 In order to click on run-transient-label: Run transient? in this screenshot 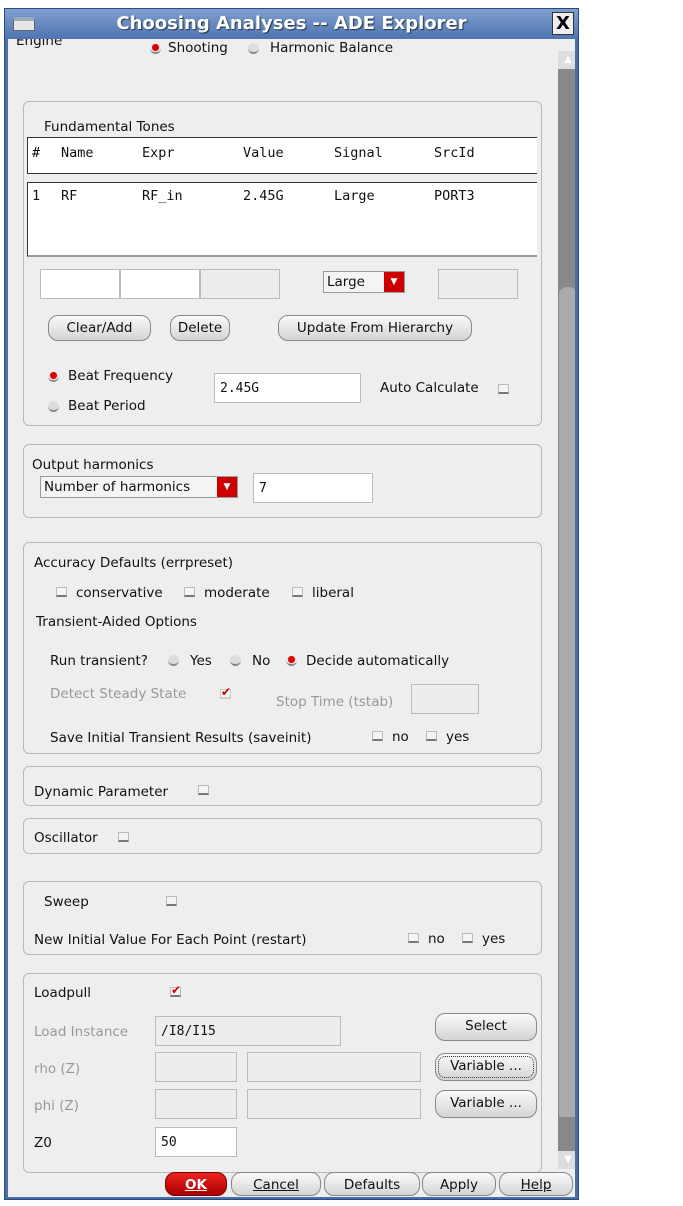, I will do `click(99, 661)`.